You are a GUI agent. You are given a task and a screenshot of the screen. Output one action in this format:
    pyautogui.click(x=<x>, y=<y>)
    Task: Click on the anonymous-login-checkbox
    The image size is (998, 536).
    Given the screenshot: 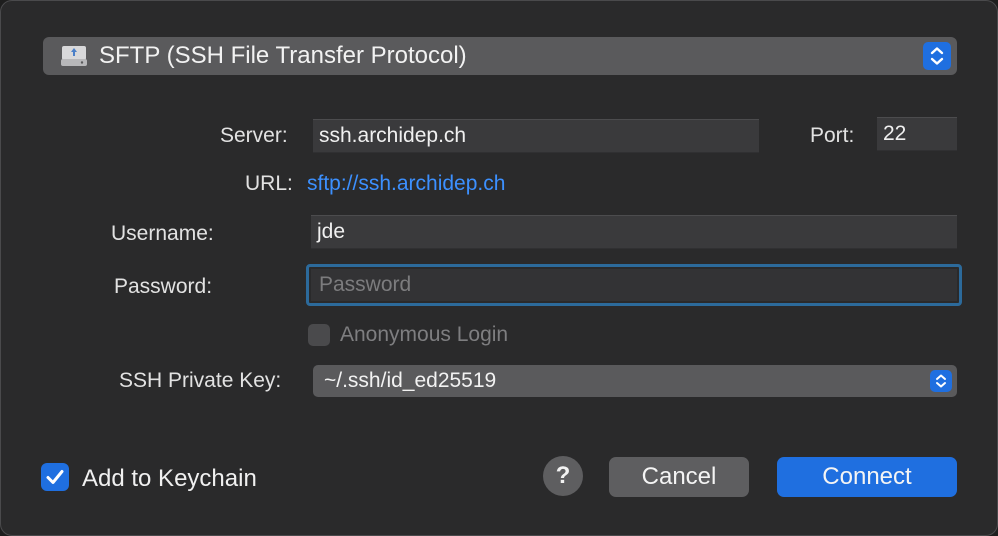 What is the action you would take?
    pyautogui.click(x=319, y=335)
    